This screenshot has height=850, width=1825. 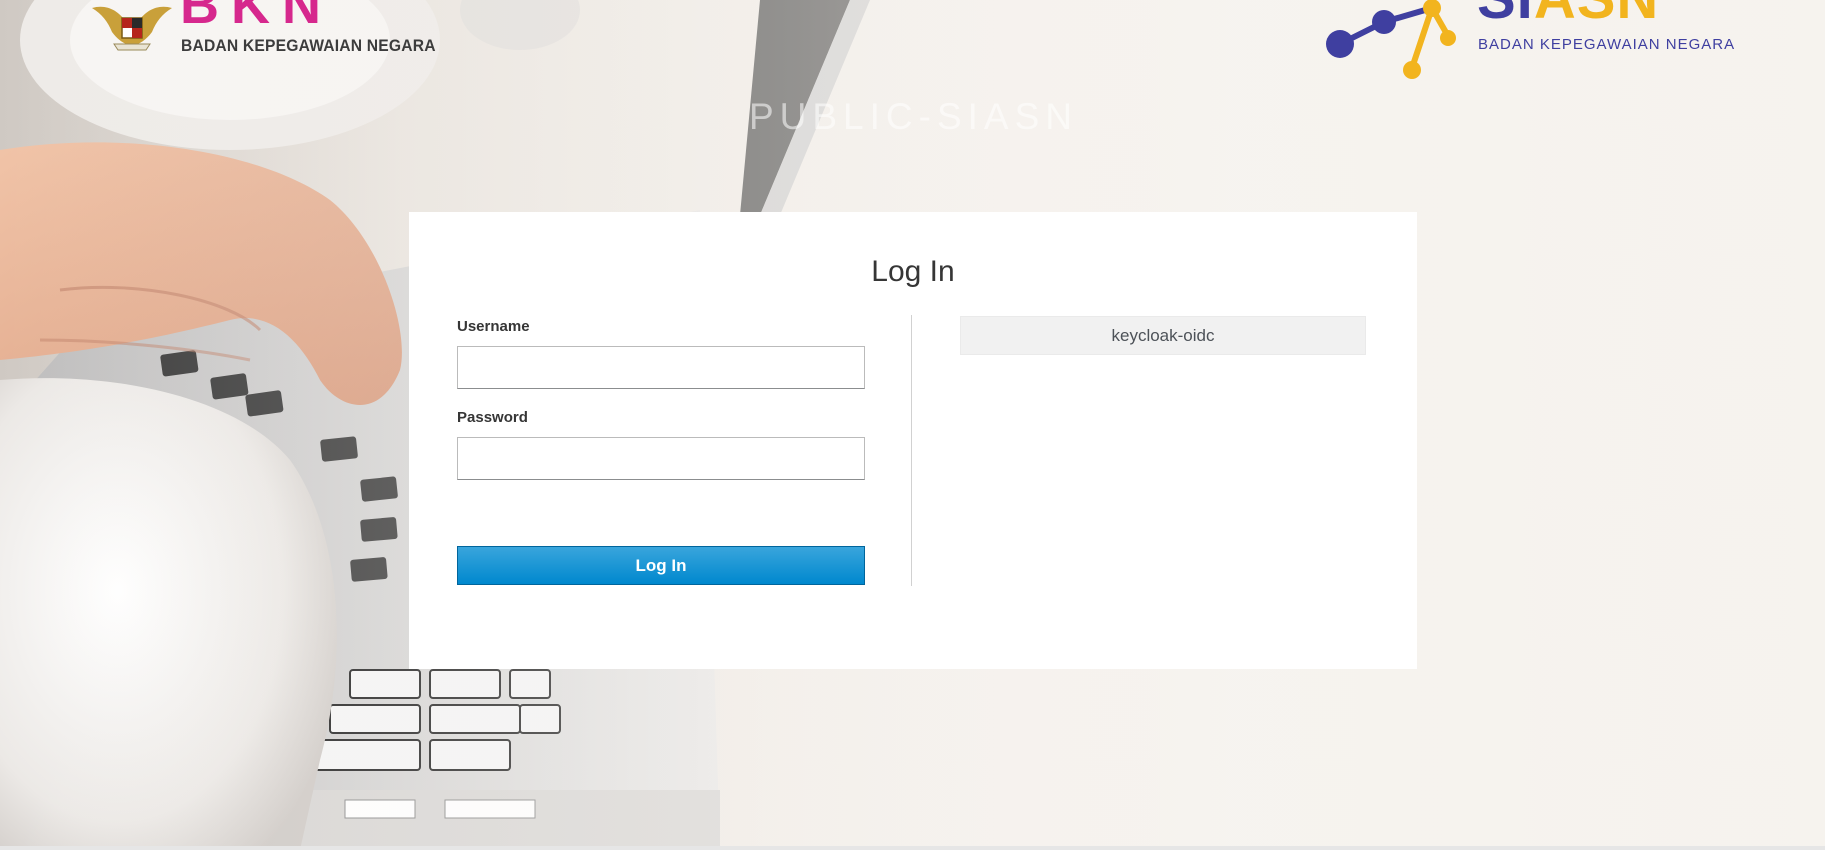 I want to click on login-title: Log In, so click(x=913, y=271).